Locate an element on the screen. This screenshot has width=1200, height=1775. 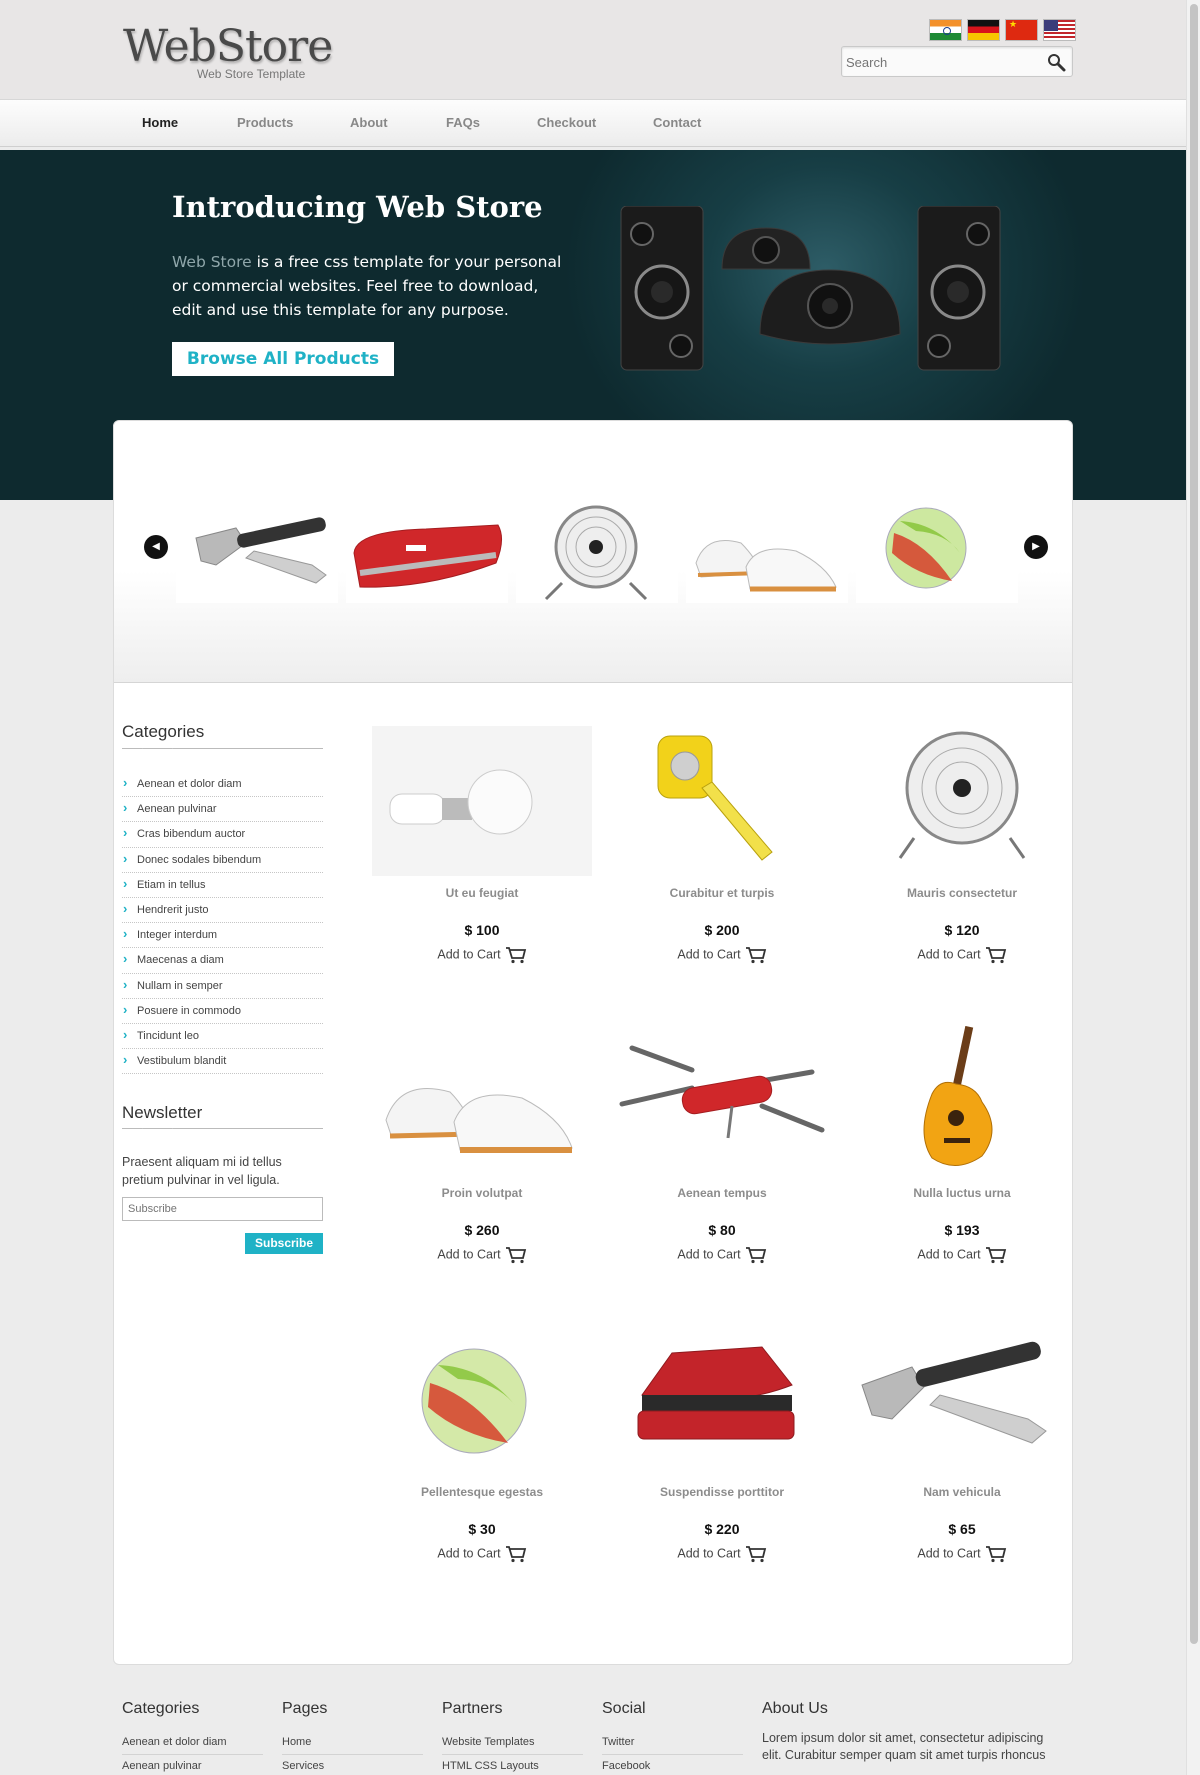
category-item: Posuere in commodo is located at coordinates (222, 1011).